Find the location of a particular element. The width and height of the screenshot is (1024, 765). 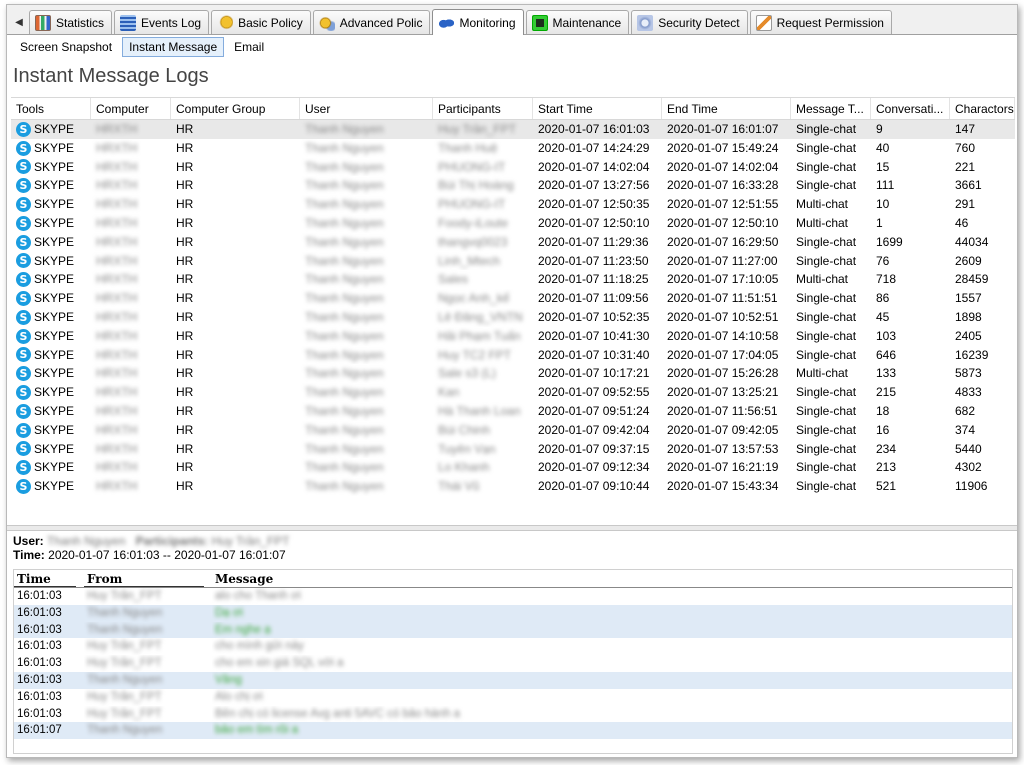

col-participants-header: Participants is located at coordinates (483, 108).